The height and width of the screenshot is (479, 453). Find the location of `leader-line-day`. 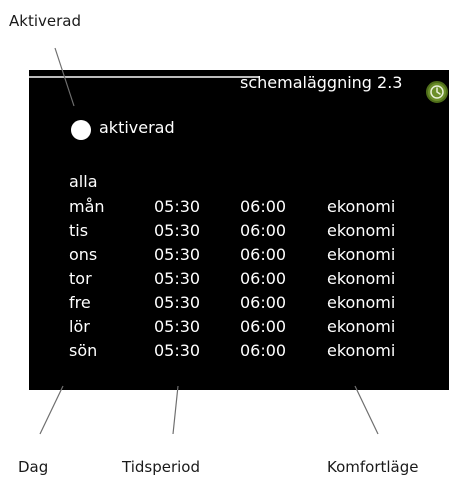

leader-line-day is located at coordinates (51, 410).